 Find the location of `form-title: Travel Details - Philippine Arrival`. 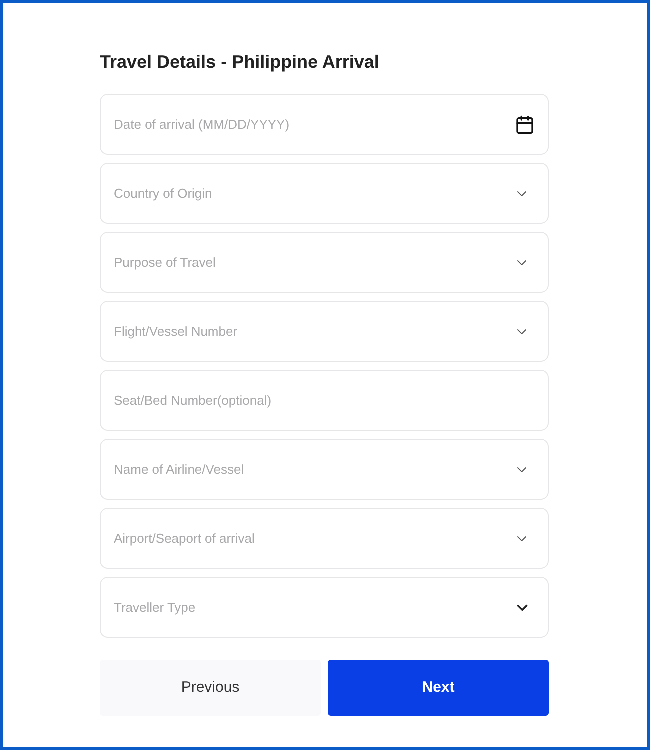

form-title: Travel Details - Philippine Arrival is located at coordinates (240, 62).